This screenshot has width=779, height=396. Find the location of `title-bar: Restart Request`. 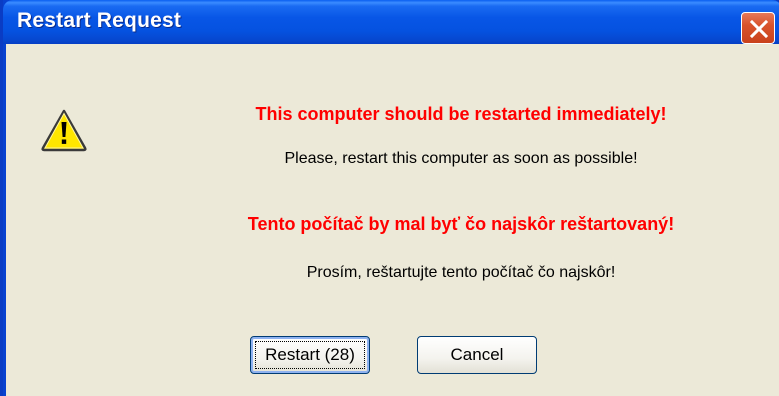

title-bar: Restart Request is located at coordinates (391, 22).